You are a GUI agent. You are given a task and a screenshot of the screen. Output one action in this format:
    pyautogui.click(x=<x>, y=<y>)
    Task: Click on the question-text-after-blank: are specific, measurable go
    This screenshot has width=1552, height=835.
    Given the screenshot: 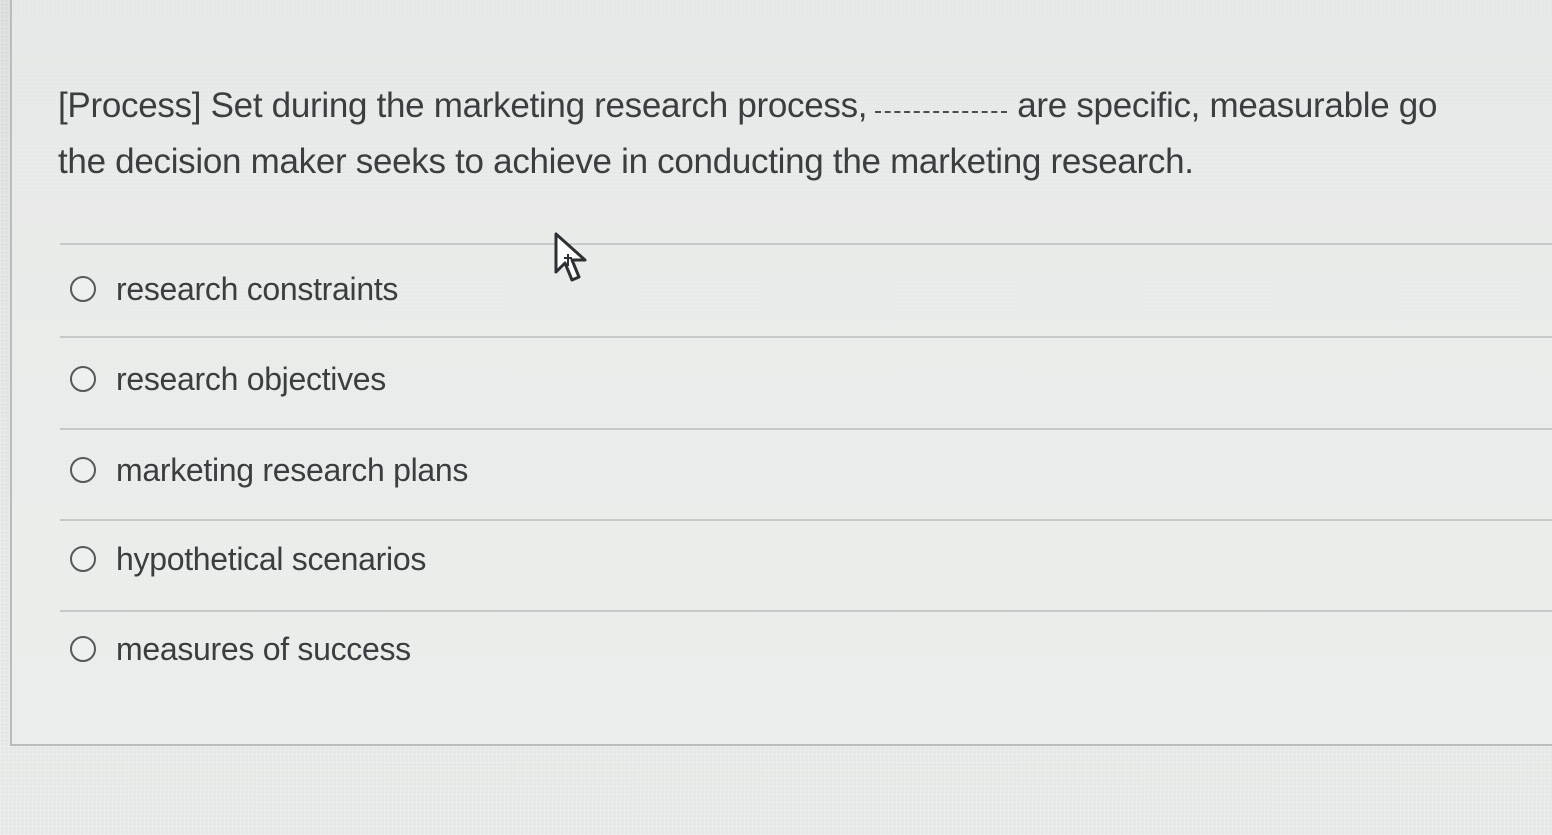 What is the action you would take?
    pyautogui.click(x=1227, y=105)
    